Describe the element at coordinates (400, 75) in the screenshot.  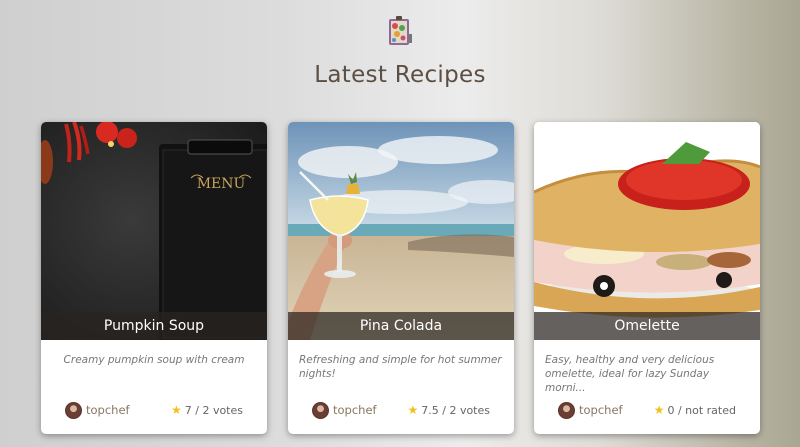
I see `page-title: Latest Recipes` at that location.